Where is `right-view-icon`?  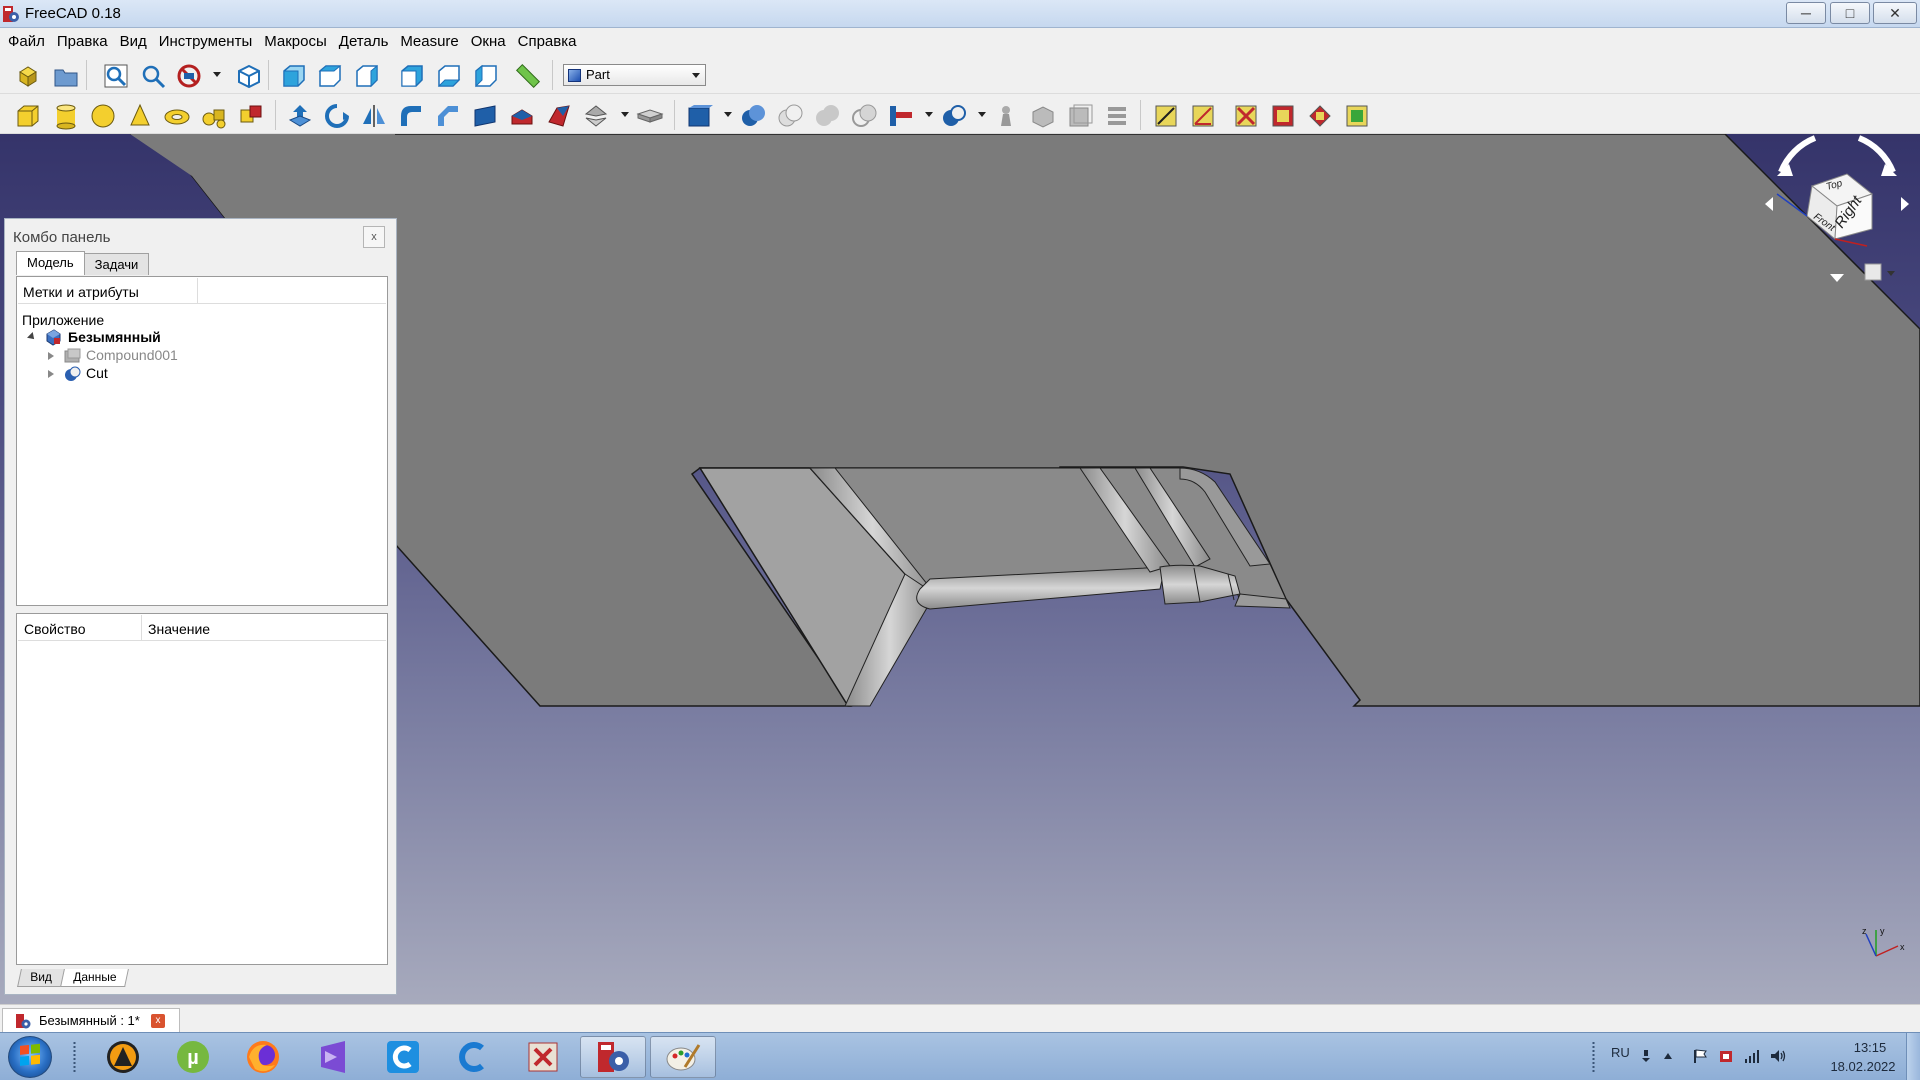 right-view-icon is located at coordinates (367, 76).